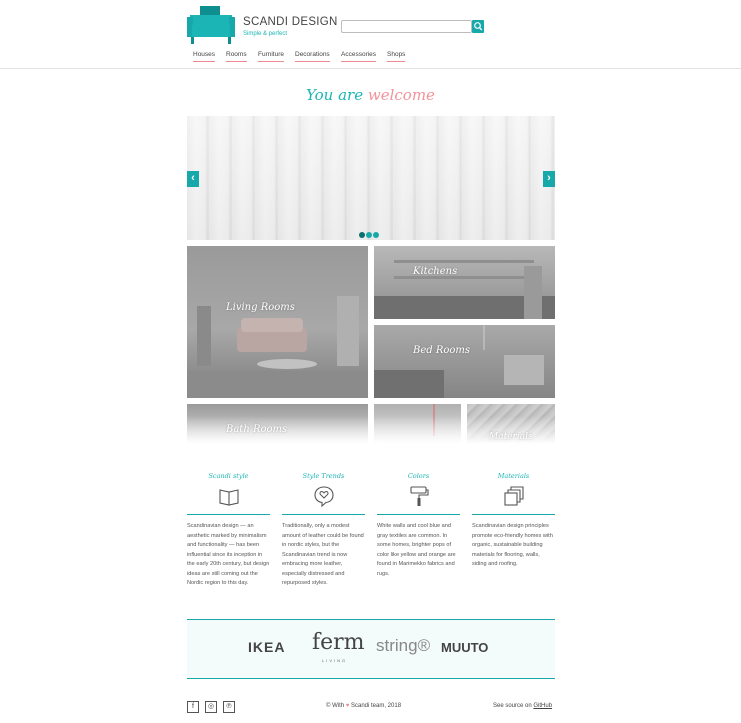 The height and width of the screenshot is (723, 741). What do you see at coordinates (193, 707) in the screenshot?
I see `facebook-icon: f` at bounding box center [193, 707].